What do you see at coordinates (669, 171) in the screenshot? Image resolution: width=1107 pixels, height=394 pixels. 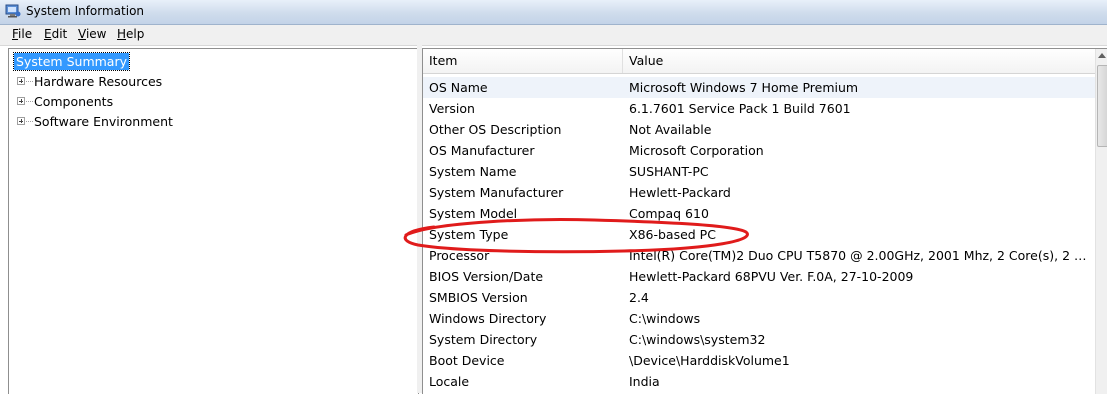 I see `row-value: SUSHANT-PC` at bounding box center [669, 171].